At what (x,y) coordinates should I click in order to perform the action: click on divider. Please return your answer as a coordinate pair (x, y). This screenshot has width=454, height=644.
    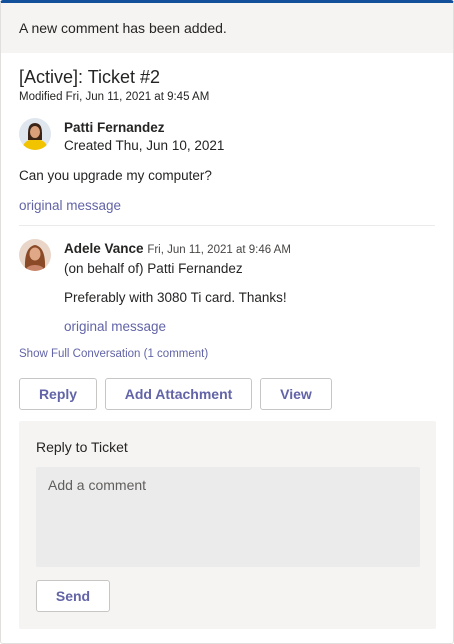
    Looking at the image, I should click on (227, 225).